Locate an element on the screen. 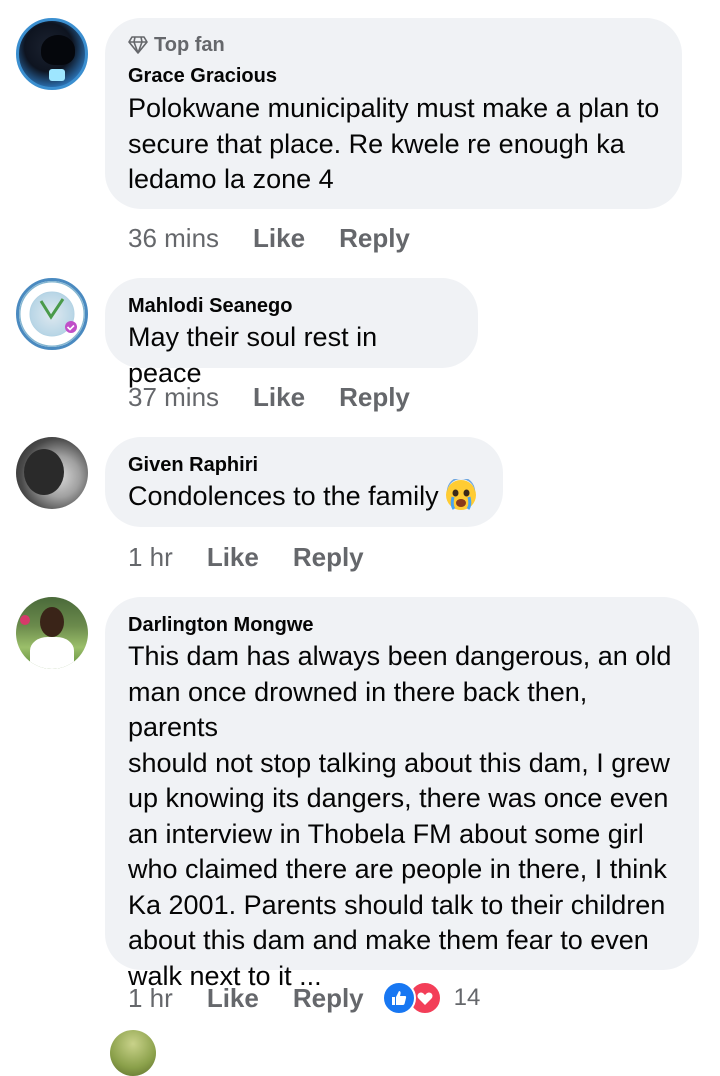  top-fan-label: Top fan is located at coordinates (189, 45).